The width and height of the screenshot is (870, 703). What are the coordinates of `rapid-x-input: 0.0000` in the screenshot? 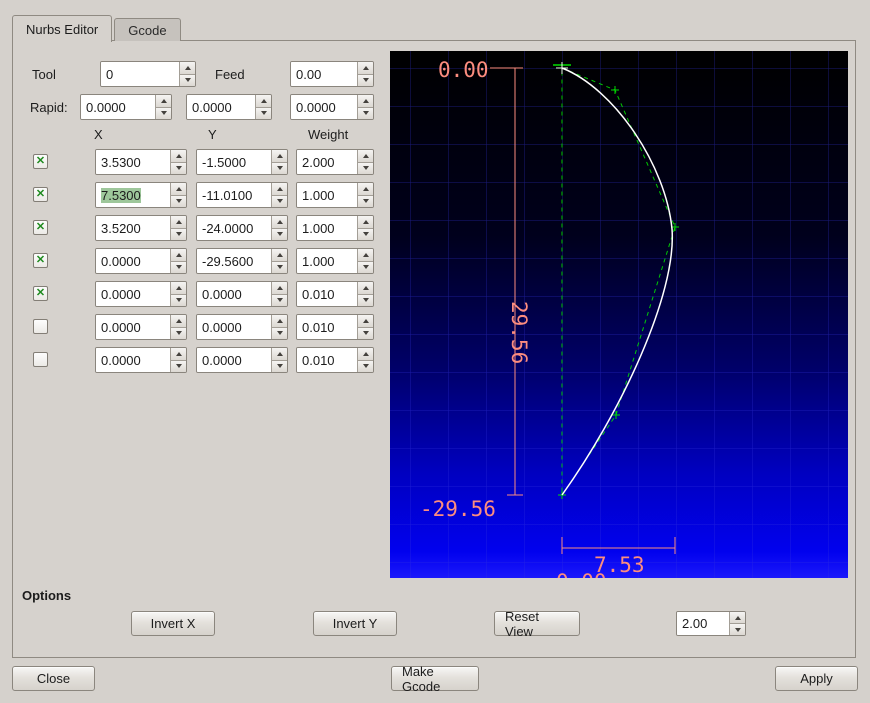 It's located at (118, 107).